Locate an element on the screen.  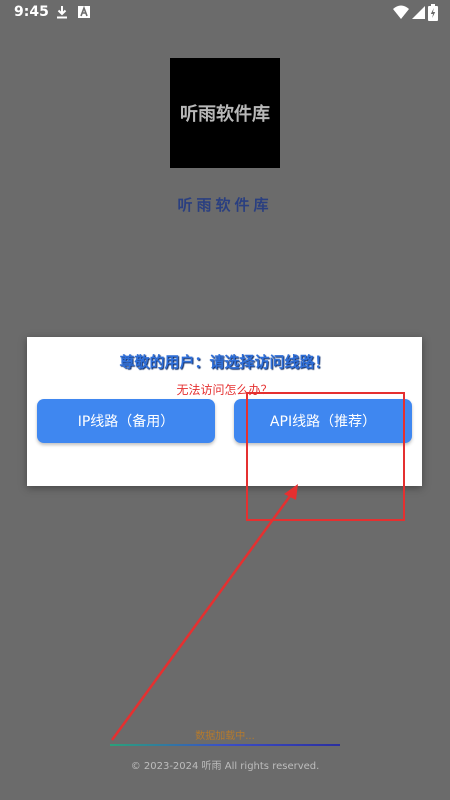
battery-charging-icon is located at coordinates (433, 12).